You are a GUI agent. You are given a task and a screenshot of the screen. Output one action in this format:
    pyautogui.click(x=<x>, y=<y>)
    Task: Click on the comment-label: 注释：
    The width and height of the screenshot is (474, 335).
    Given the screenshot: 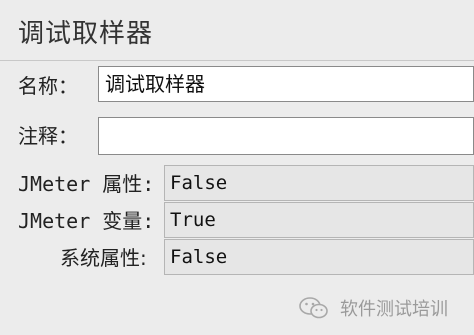 What is the action you would take?
    pyautogui.click(x=48, y=136)
    